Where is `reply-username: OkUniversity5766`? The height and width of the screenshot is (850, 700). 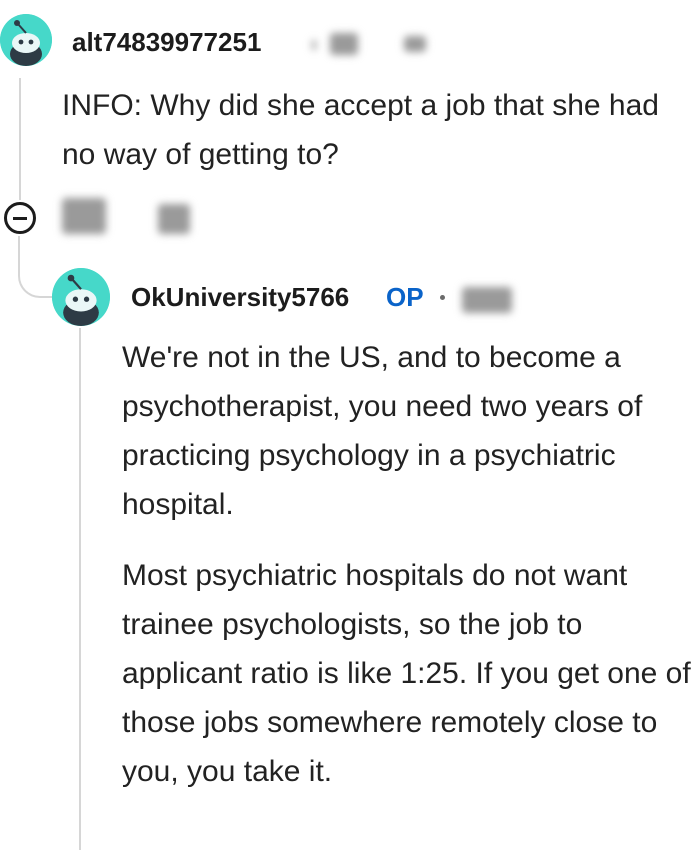
reply-username: OkUniversity5766 is located at coordinates (240, 297).